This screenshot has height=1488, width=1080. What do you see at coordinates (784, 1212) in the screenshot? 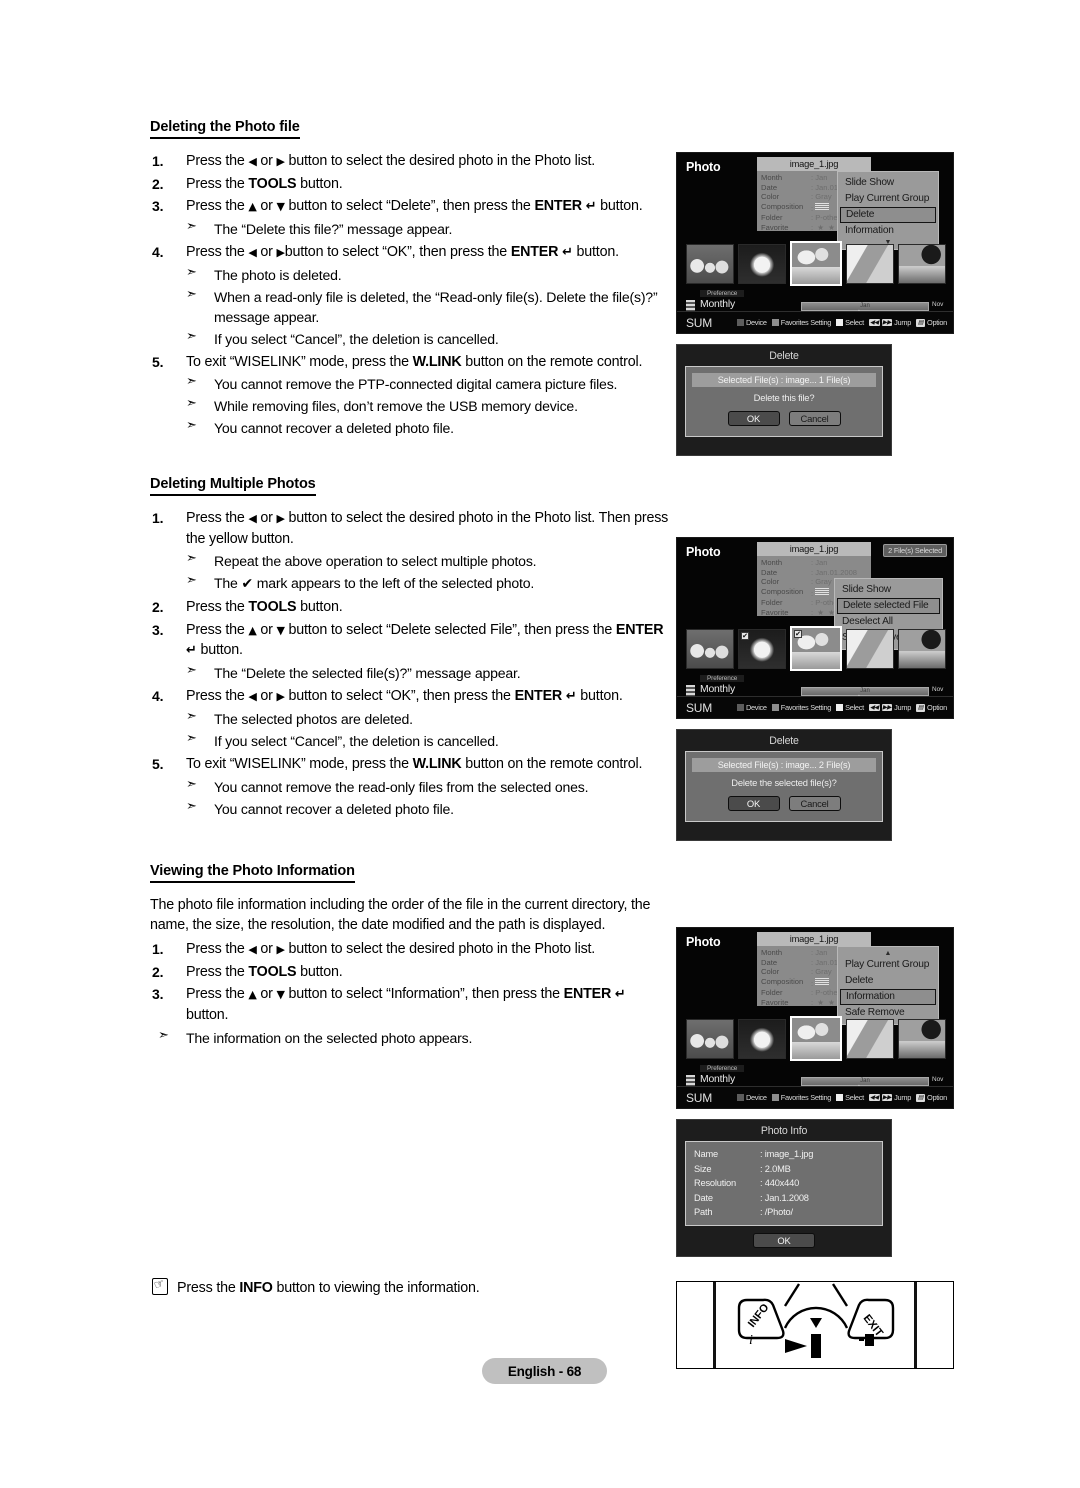
I see `info-row: Path: /Photo/` at bounding box center [784, 1212].